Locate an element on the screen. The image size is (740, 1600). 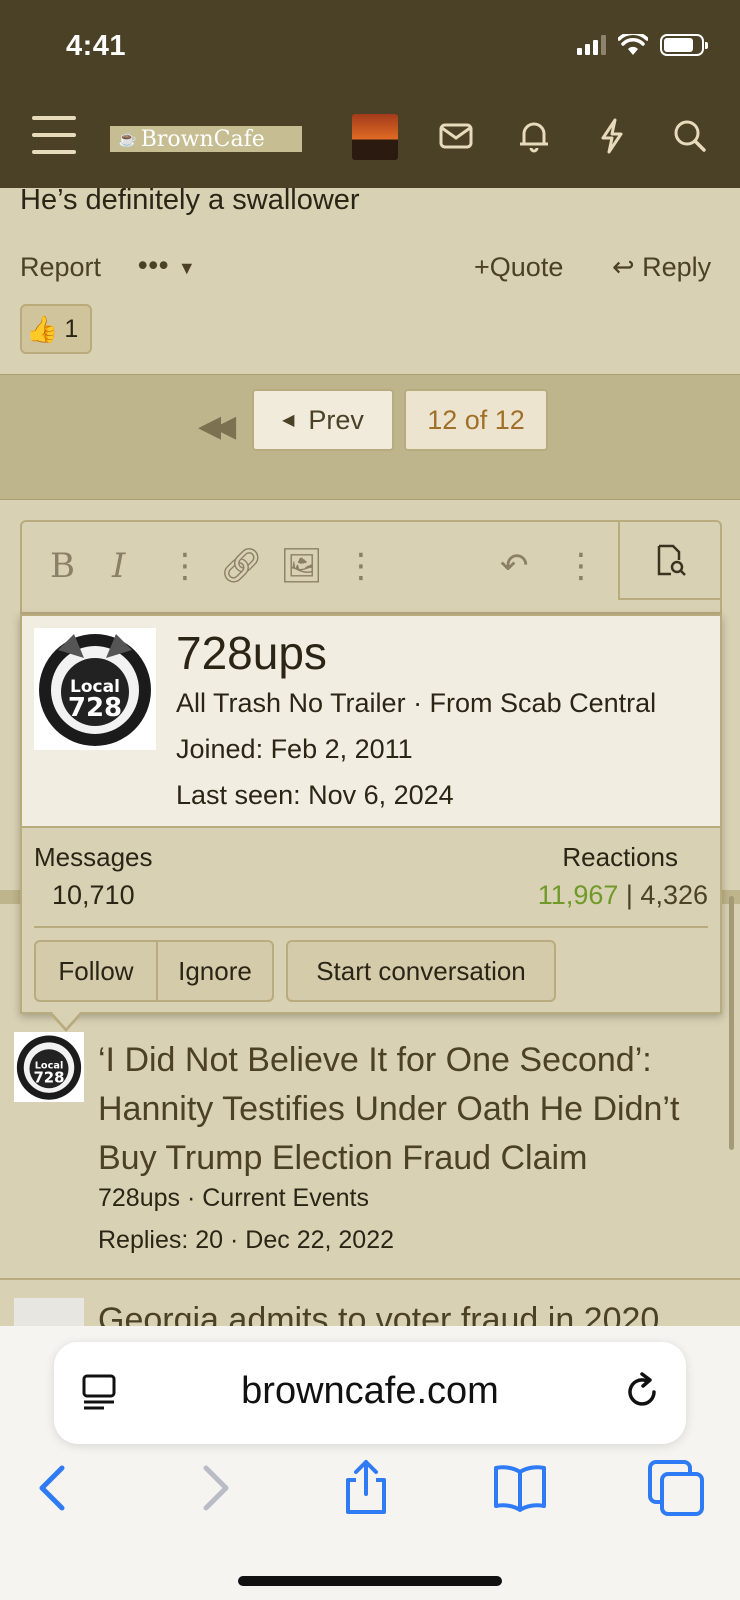
thread-author-avatar: Local 728 is located at coordinates (49, 1067).